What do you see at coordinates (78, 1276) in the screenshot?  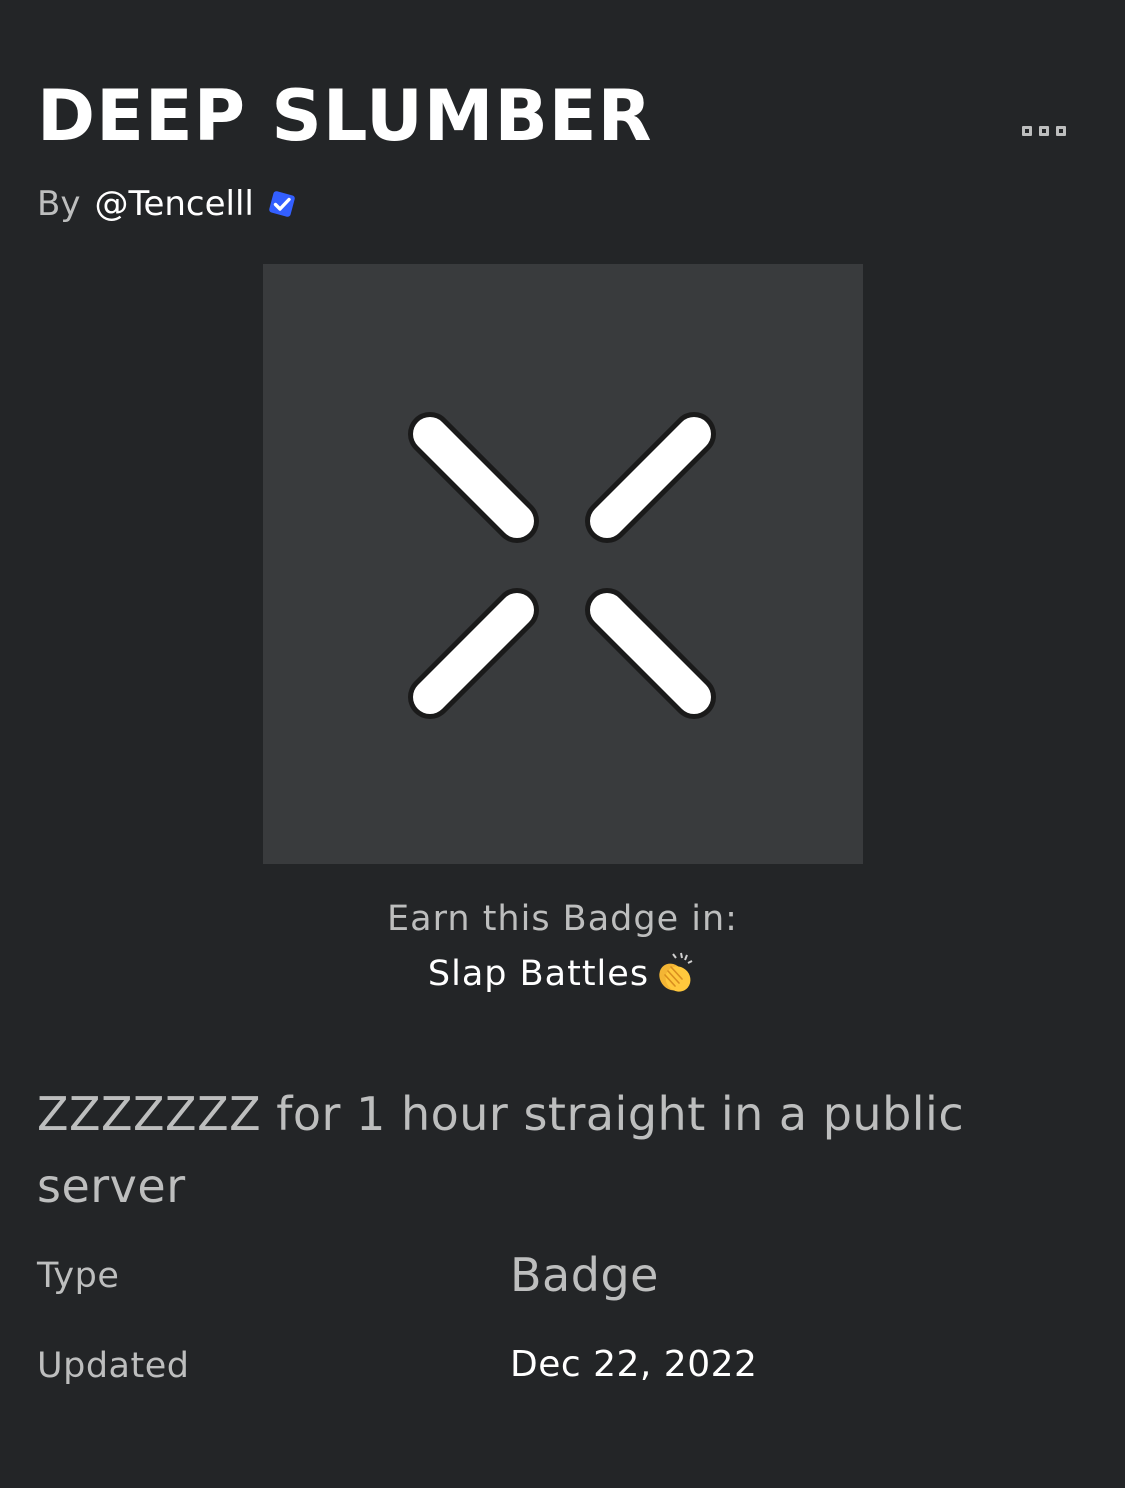 I see `type-label: Type` at bounding box center [78, 1276].